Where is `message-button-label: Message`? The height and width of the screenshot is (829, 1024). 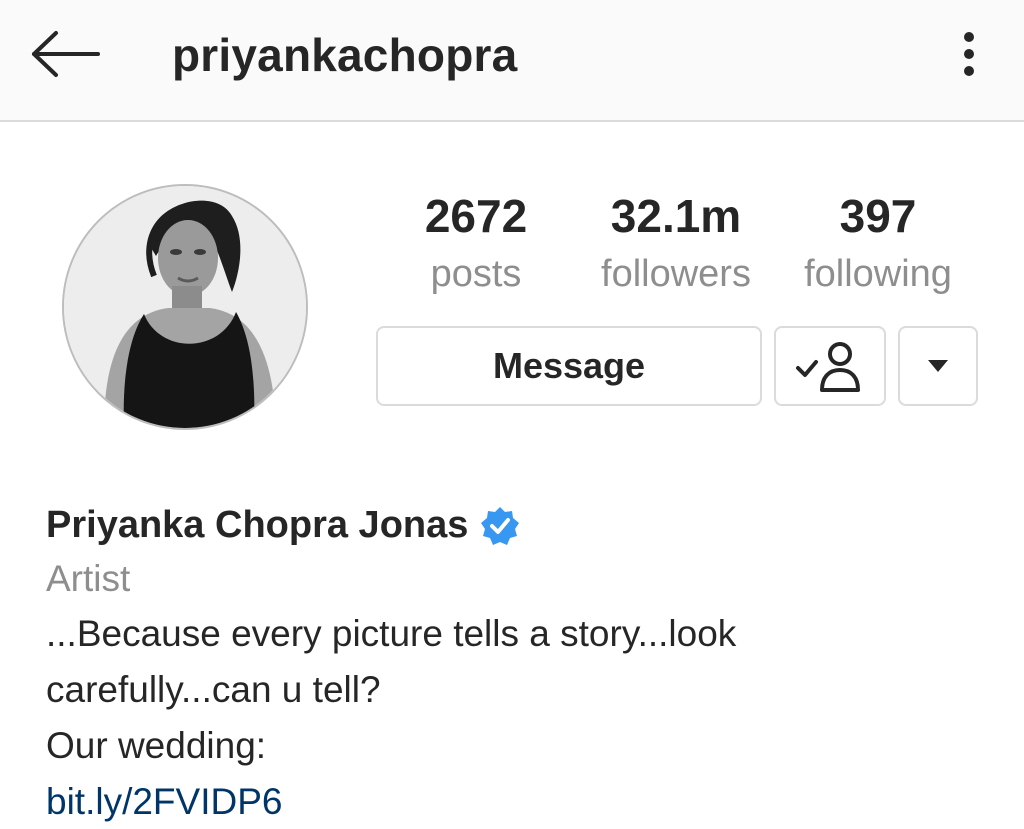 message-button-label: Message is located at coordinates (569, 365).